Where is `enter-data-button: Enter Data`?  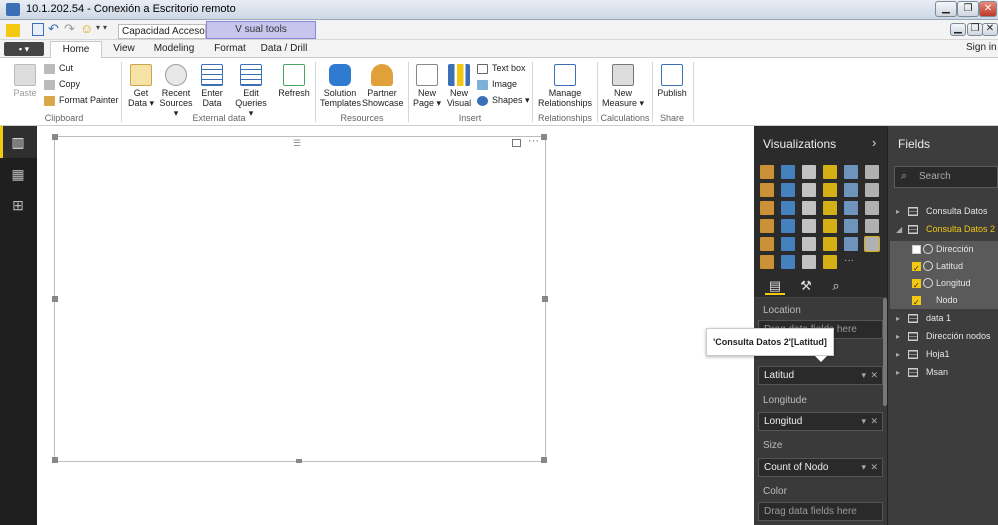
enter-data-button: Enter Data is located at coordinates (212, 86).